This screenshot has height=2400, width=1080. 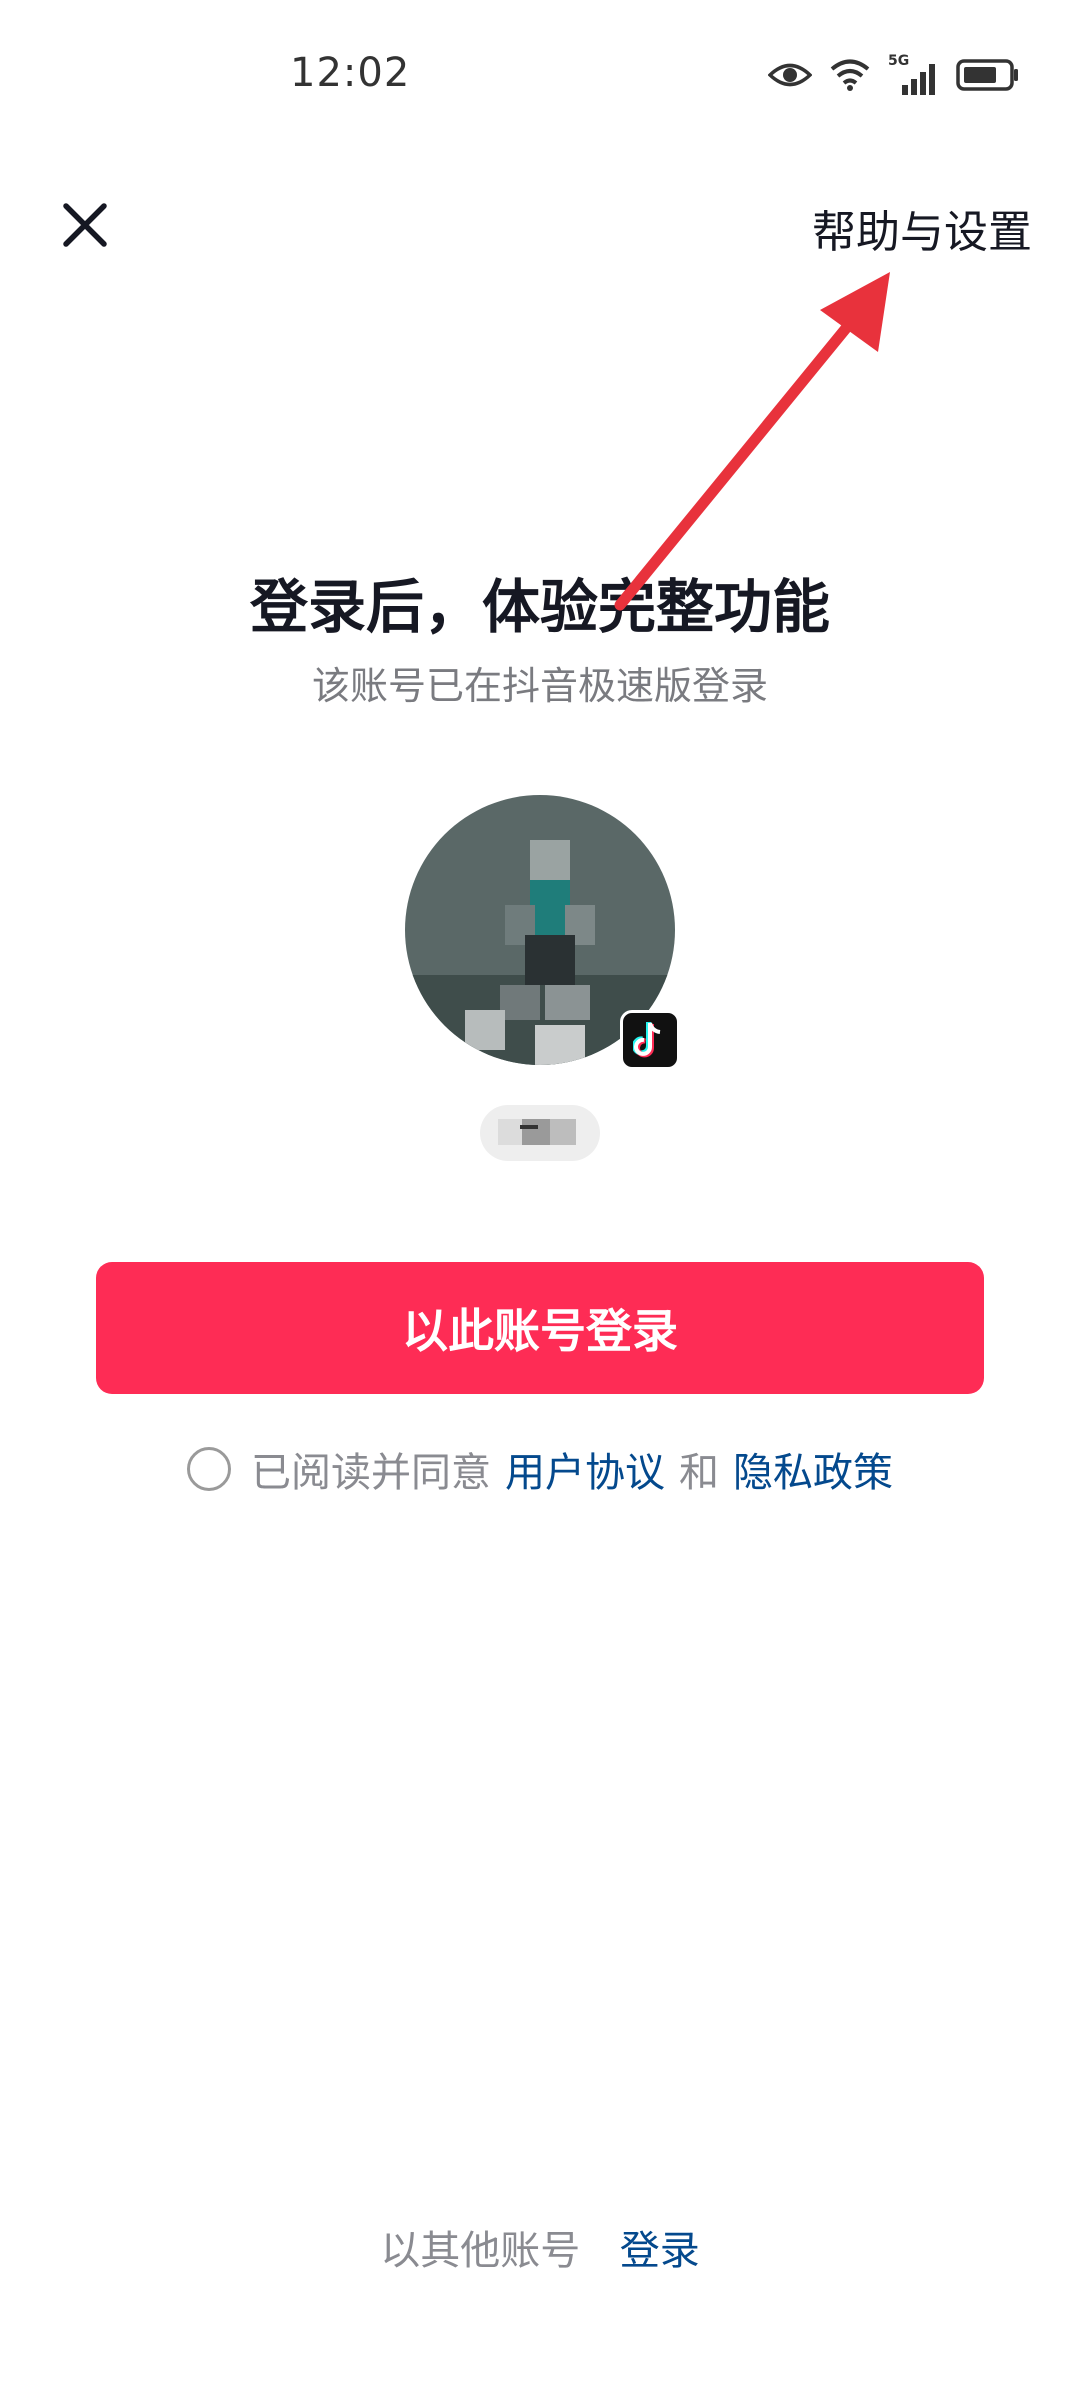 I want to click on status-bar: 12:02 5G, so click(x=540, y=80).